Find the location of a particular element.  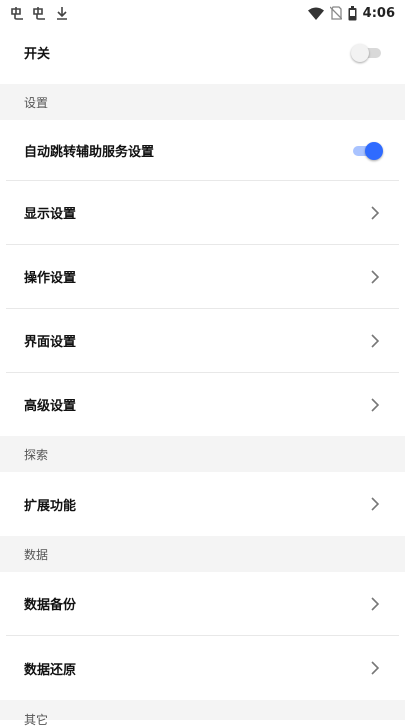

section-header-settings: 设置 is located at coordinates (202, 102).